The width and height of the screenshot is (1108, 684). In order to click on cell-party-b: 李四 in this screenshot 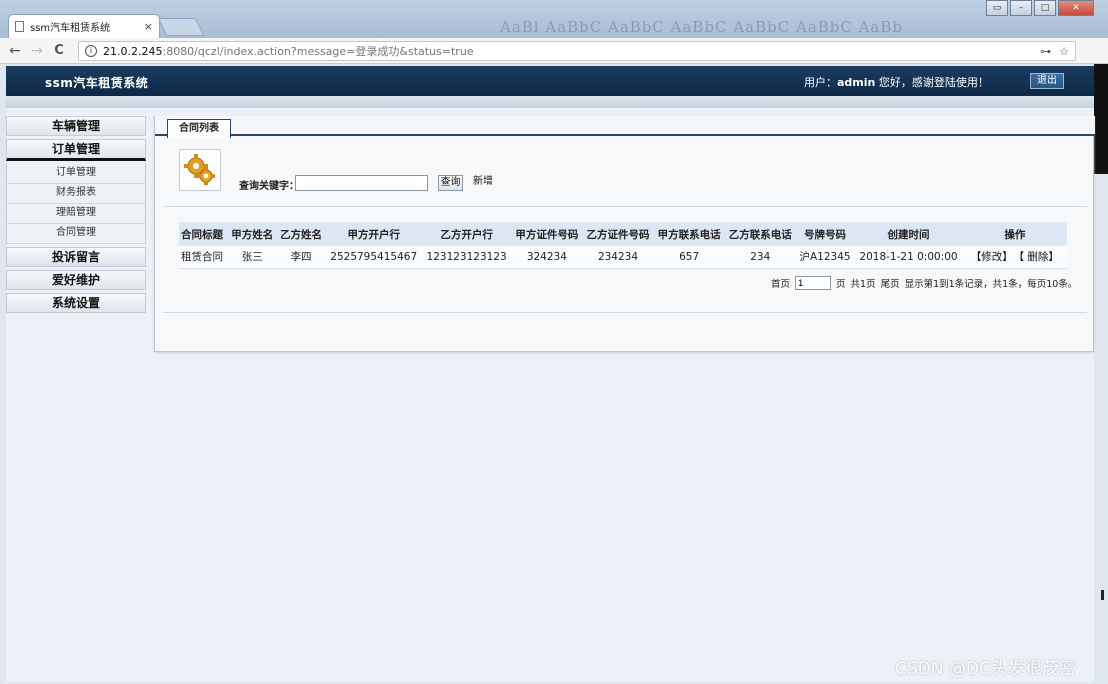, I will do `click(301, 257)`.